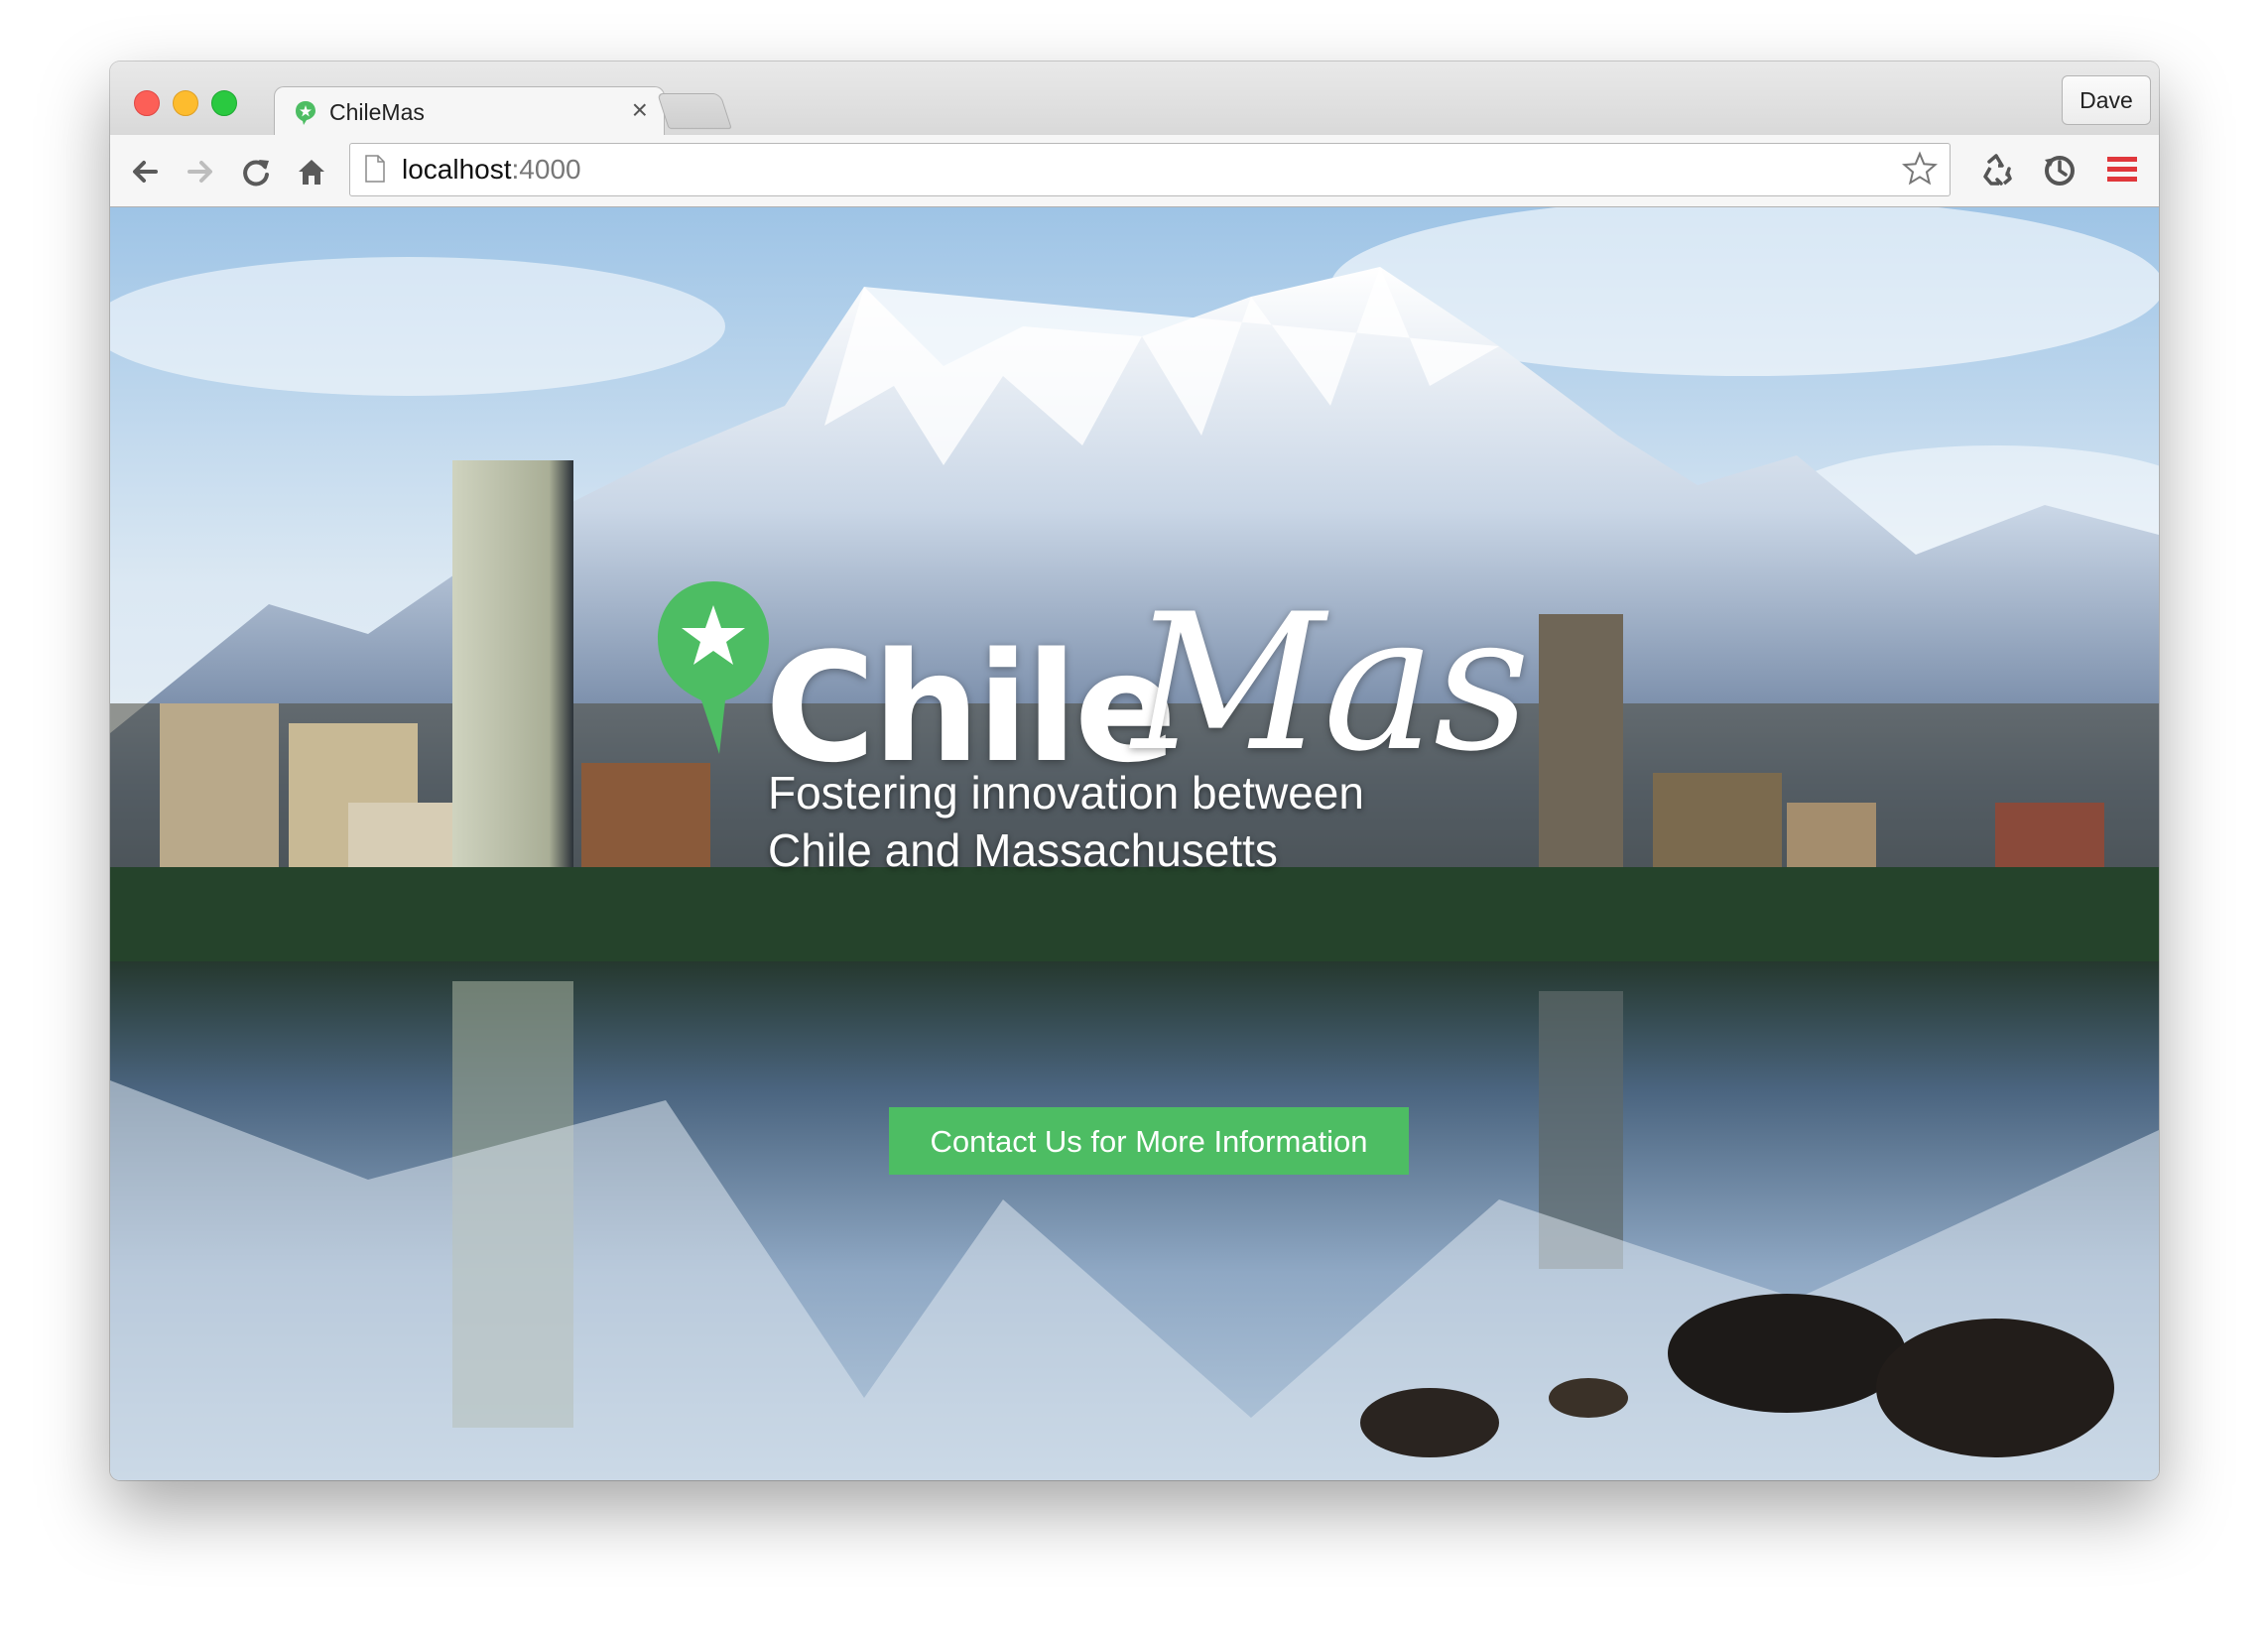  What do you see at coordinates (2106, 100) in the screenshot?
I see `profile-button: Dave` at bounding box center [2106, 100].